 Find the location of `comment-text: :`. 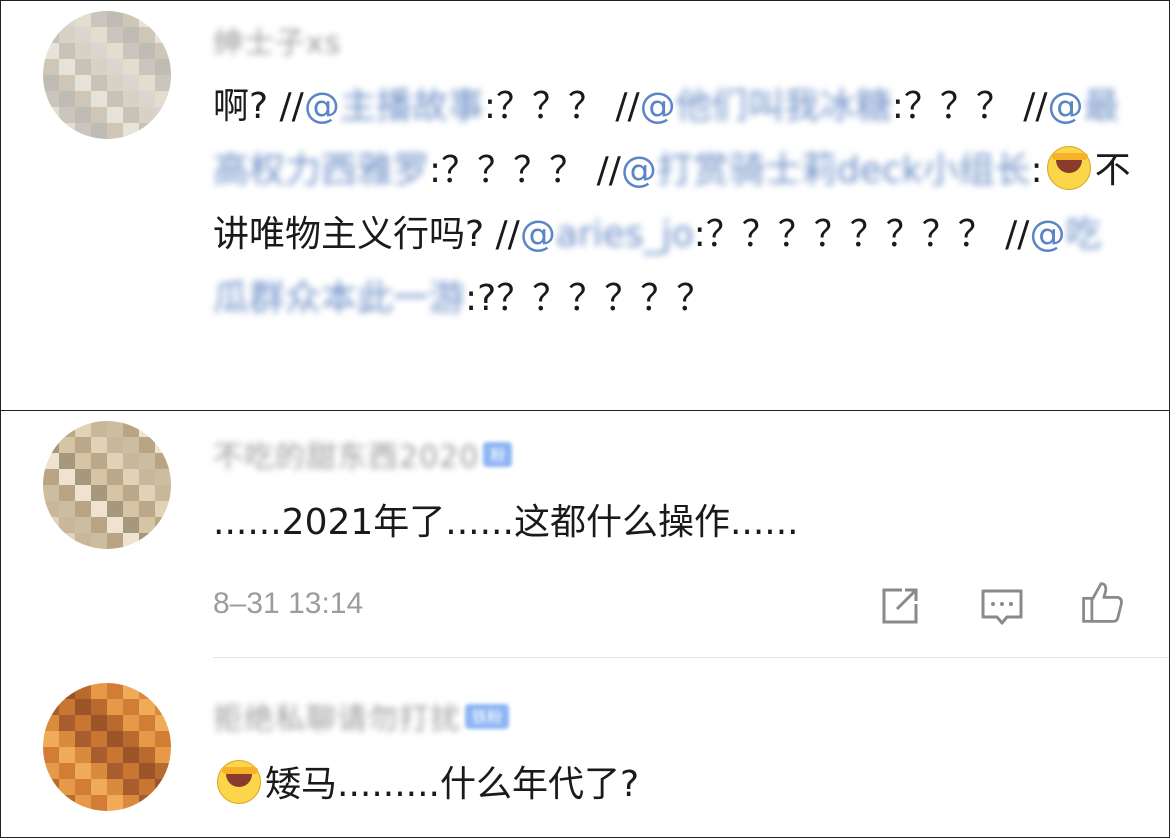

comment-text: : is located at coordinates (1036, 170).